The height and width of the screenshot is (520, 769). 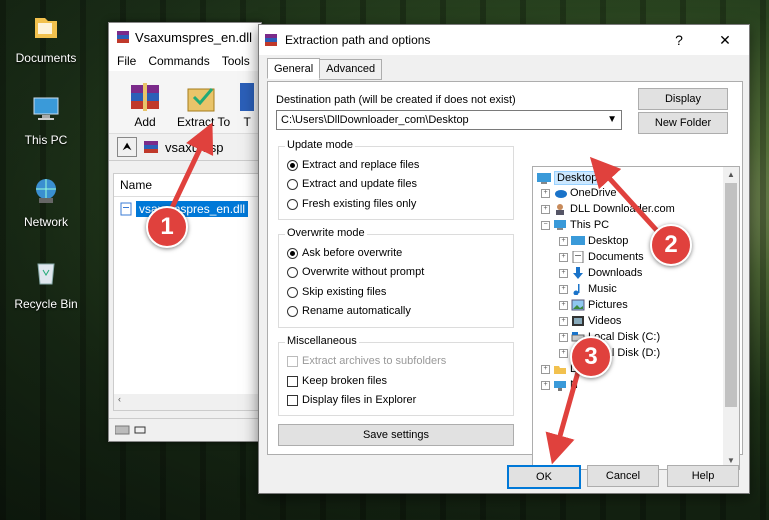 What do you see at coordinates (560, 370) in the screenshot?
I see `library-folder-icon` at bounding box center [560, 370].